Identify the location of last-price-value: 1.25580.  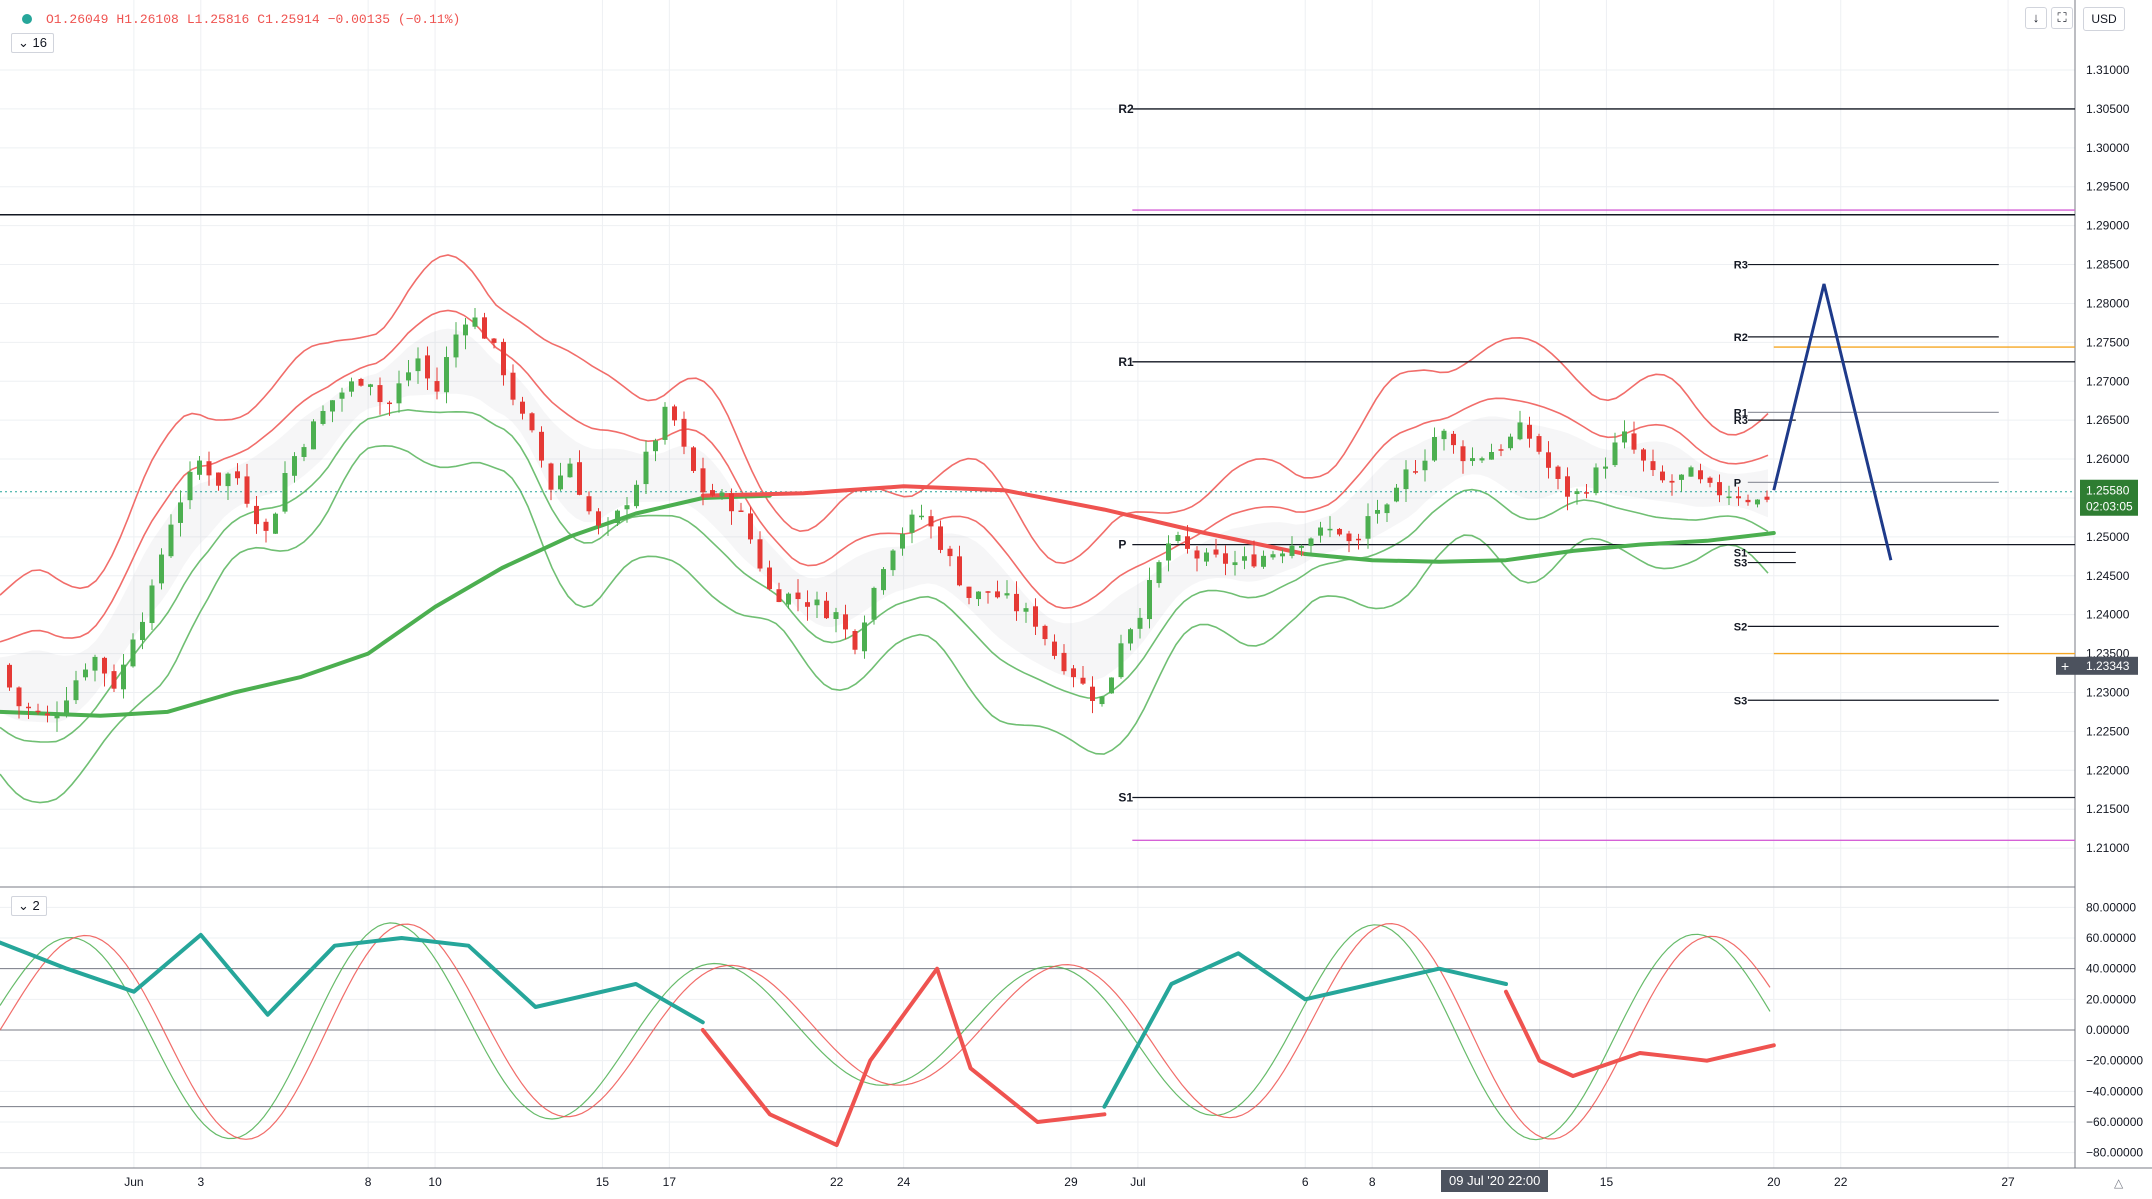
(2108, 491).